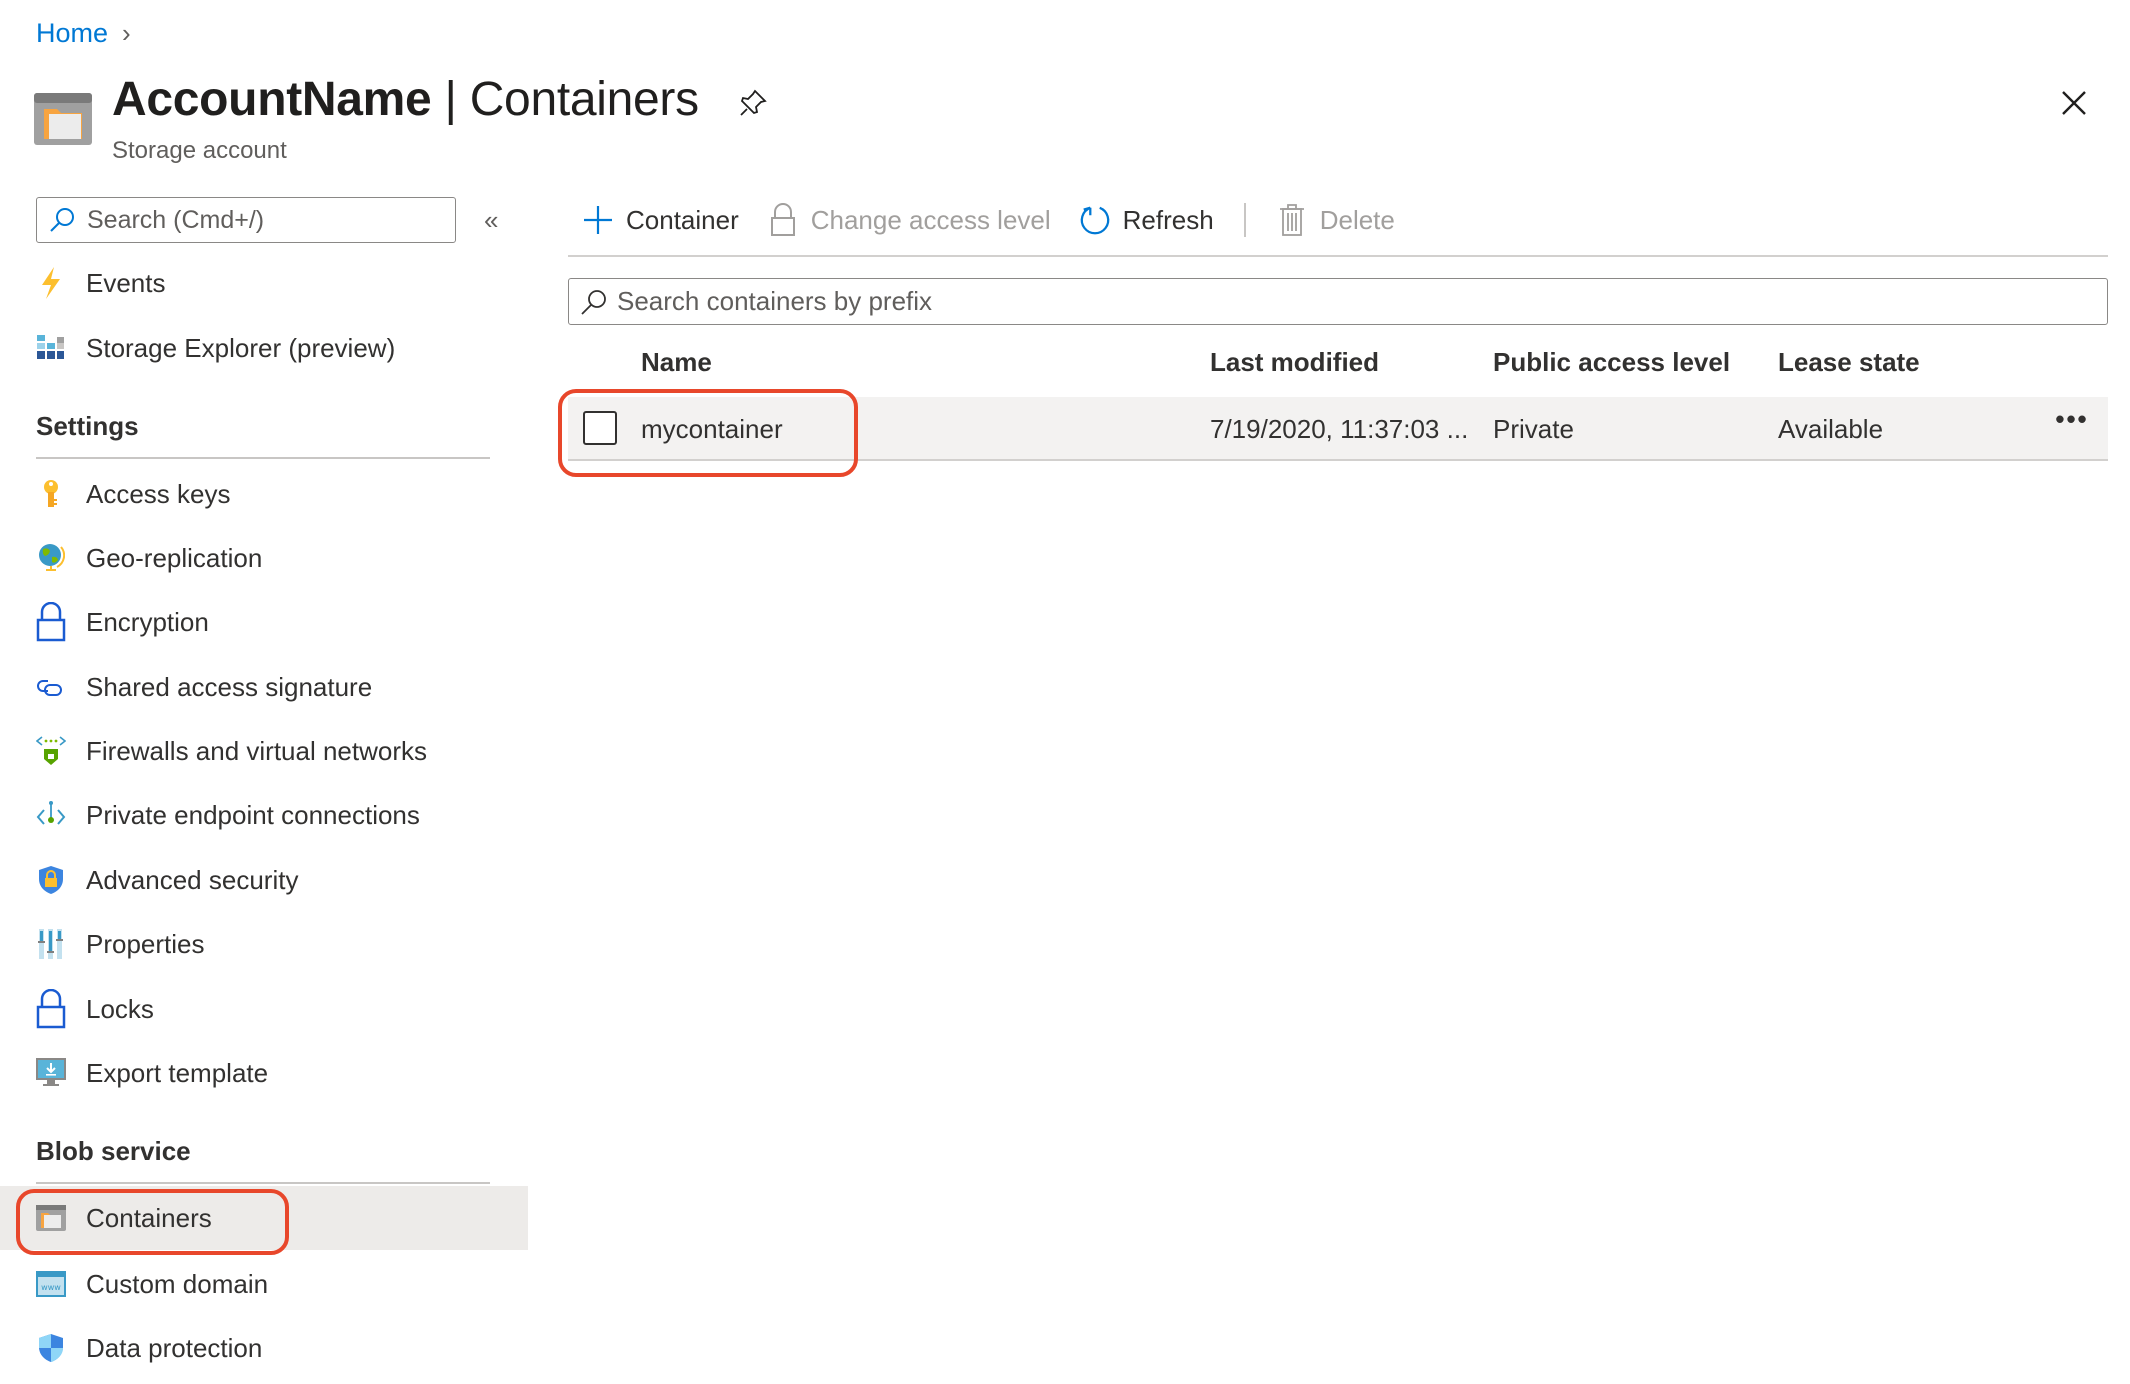 This screenshot has width=2130, height=1384. What do you see at coordinates (2072, 424) in the screenshot?
I see `more-options-icon: •••` at bounding box center [2072, 424].